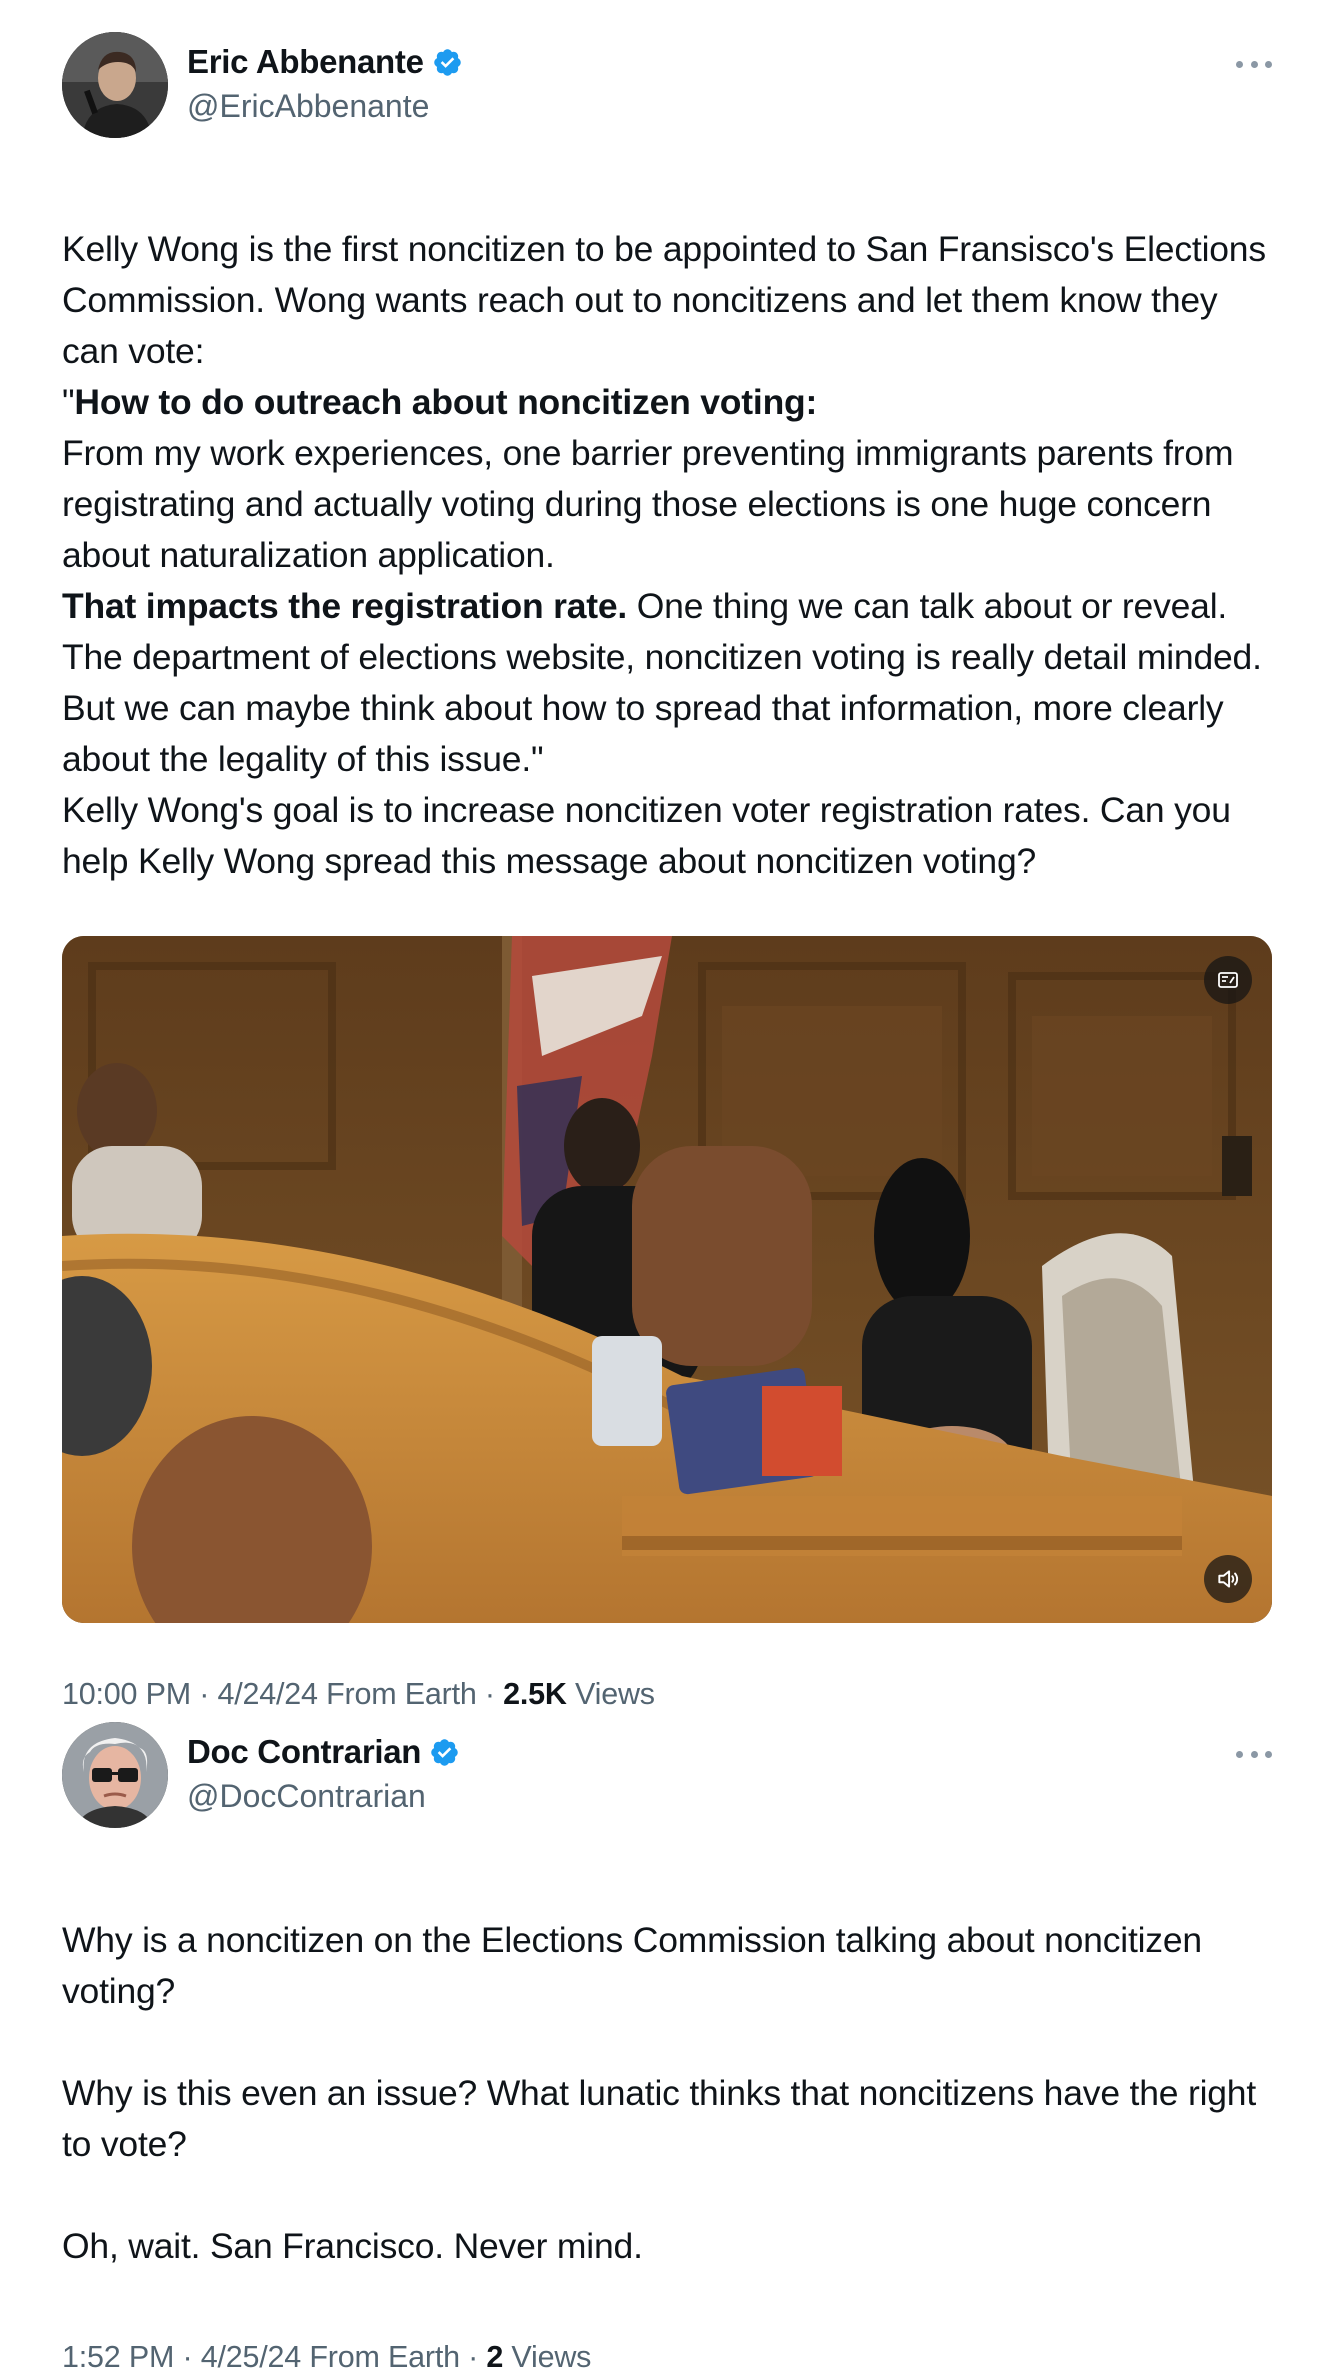 Image resolution: width=1323 pixels, height=2374 pixels. What do you see at coordinates (495, 2357) in the screenshot?
I see `views-count: 2` at bounding box center [495, 2357].